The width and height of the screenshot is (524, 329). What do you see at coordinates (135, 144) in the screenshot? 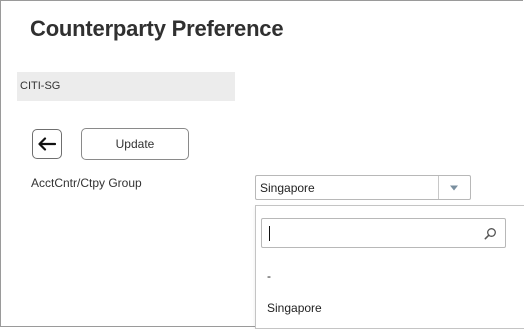
I see `update-button: Update` at bounding box center [135, 144].